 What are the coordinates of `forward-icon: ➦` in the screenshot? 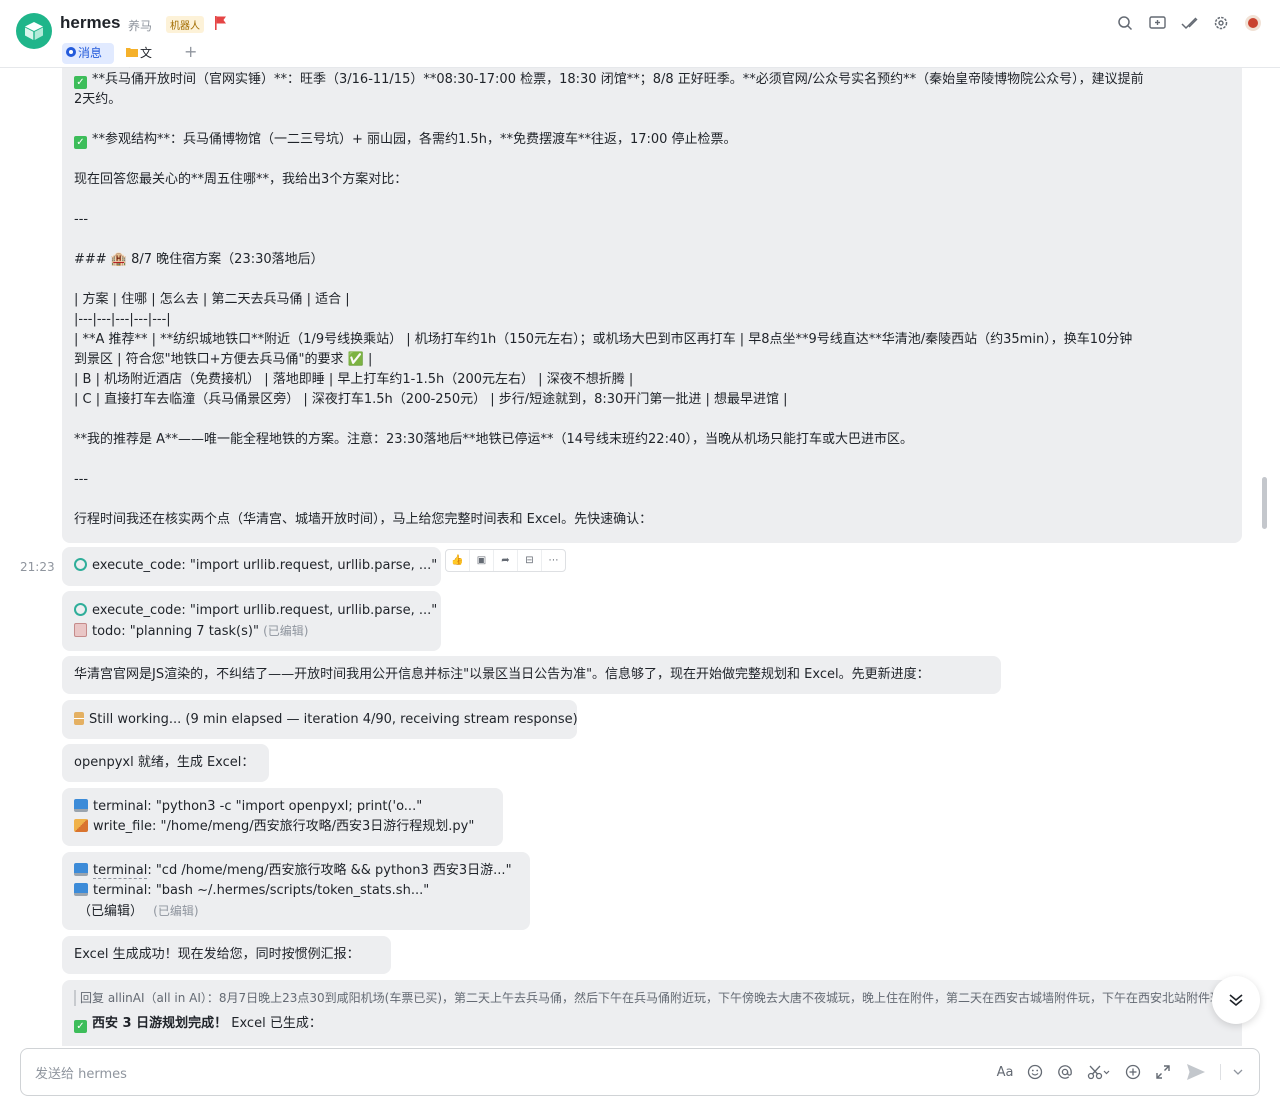 It's located at (506, 560).